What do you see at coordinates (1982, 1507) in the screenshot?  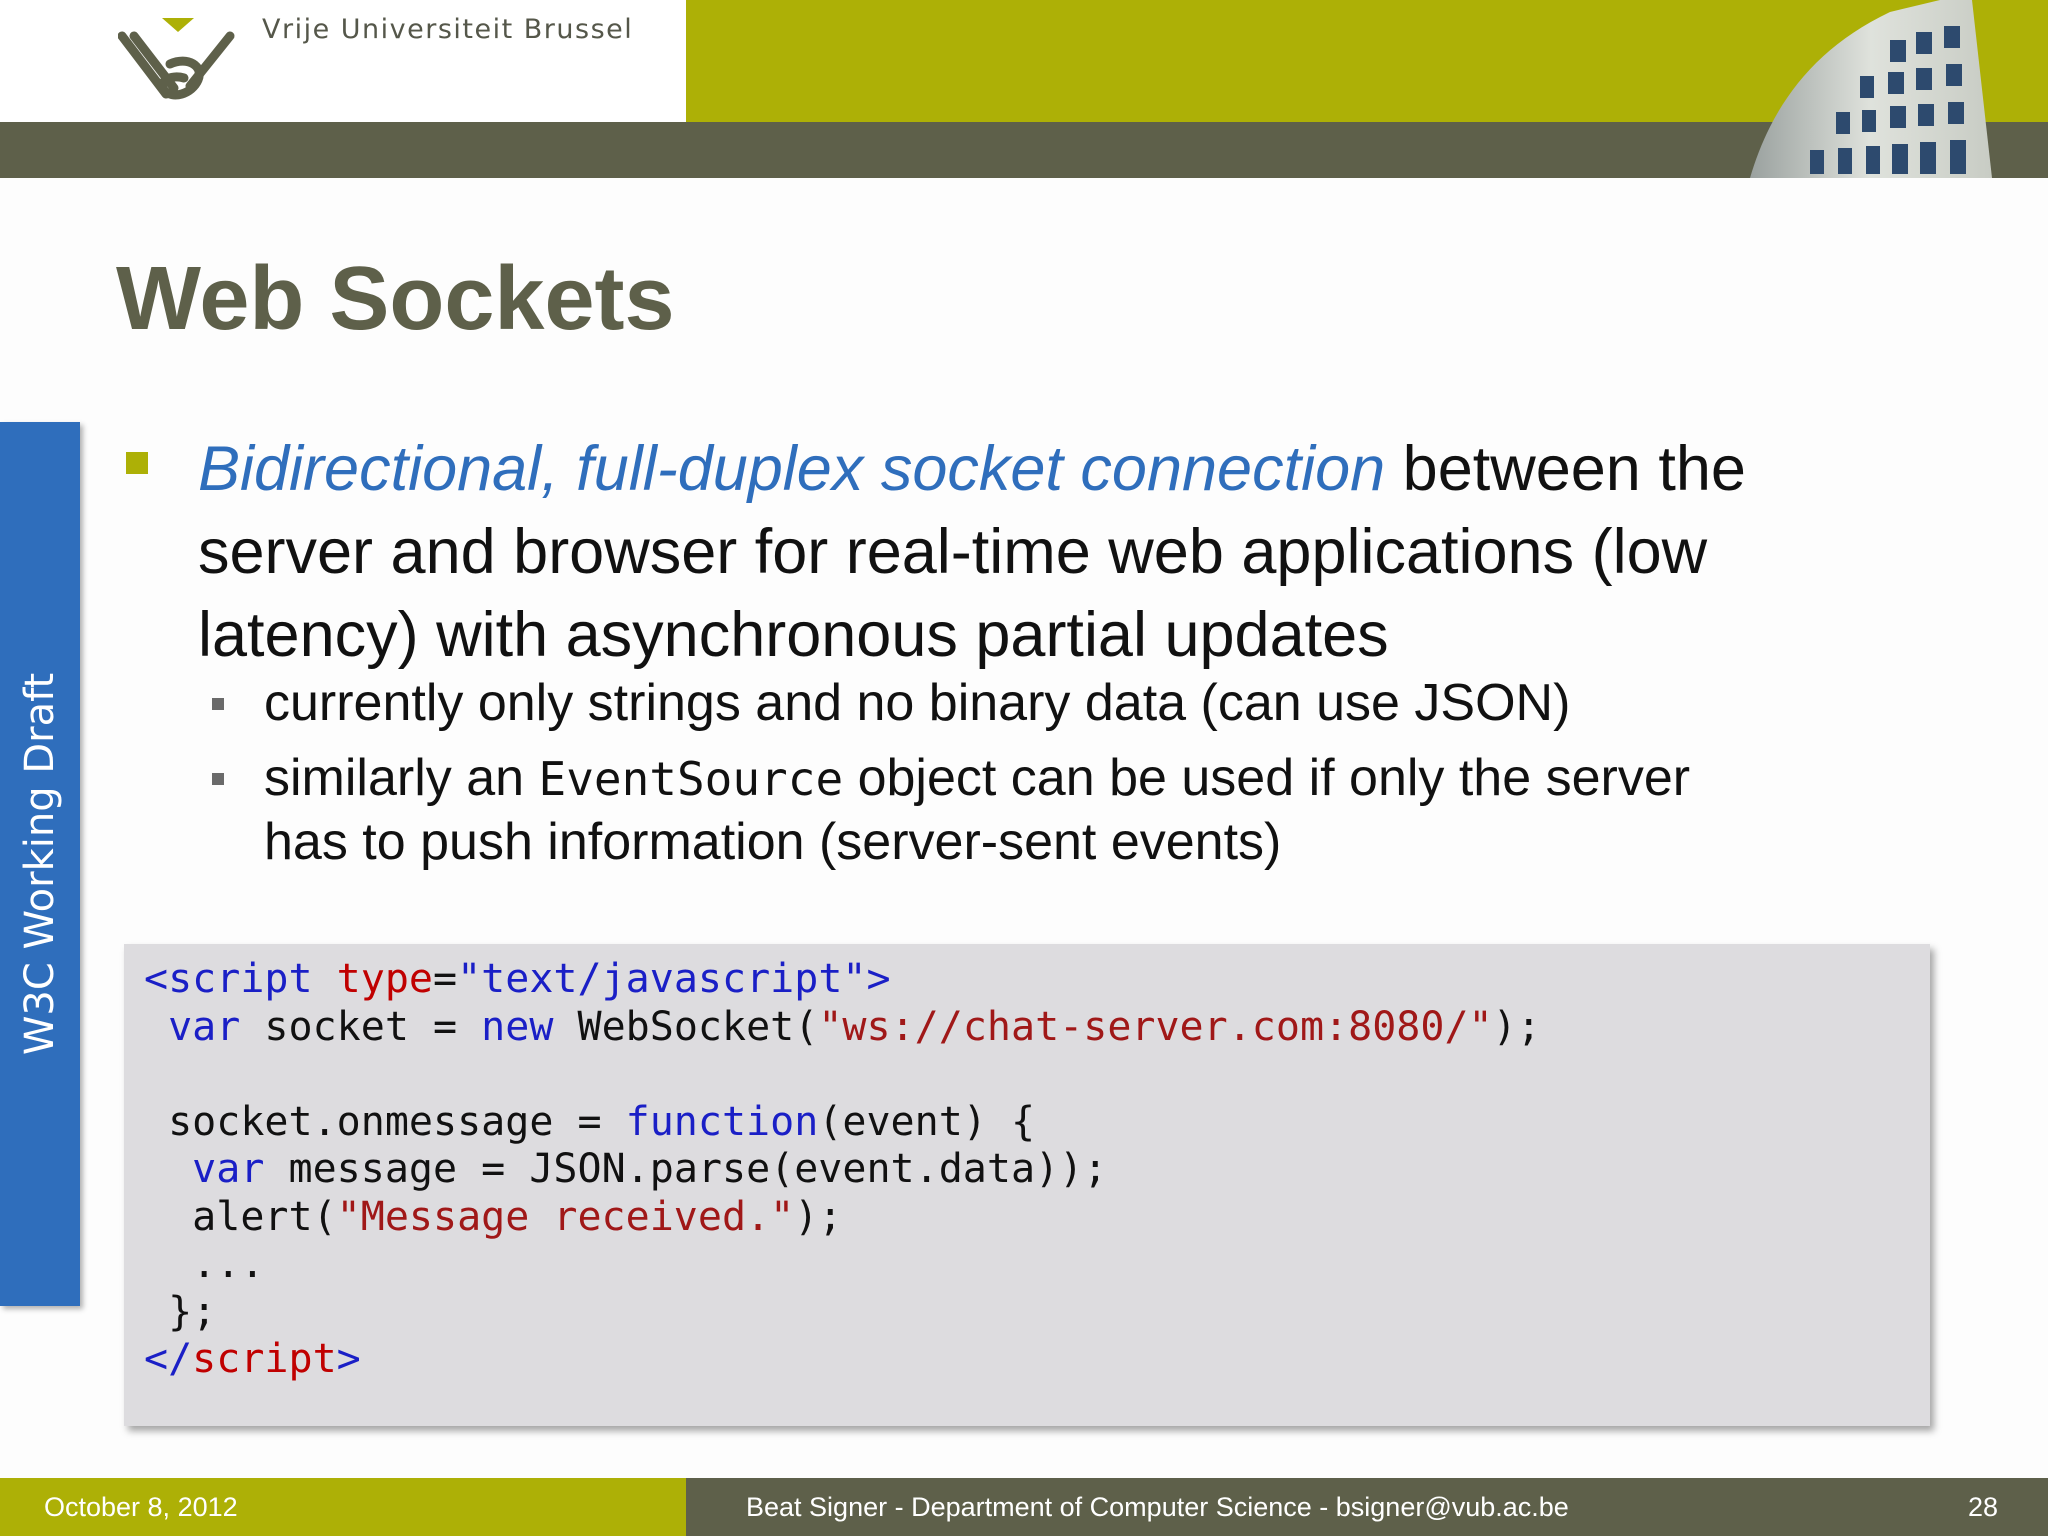 I see `page-number: 28` at bounding box center [1982, 1507].